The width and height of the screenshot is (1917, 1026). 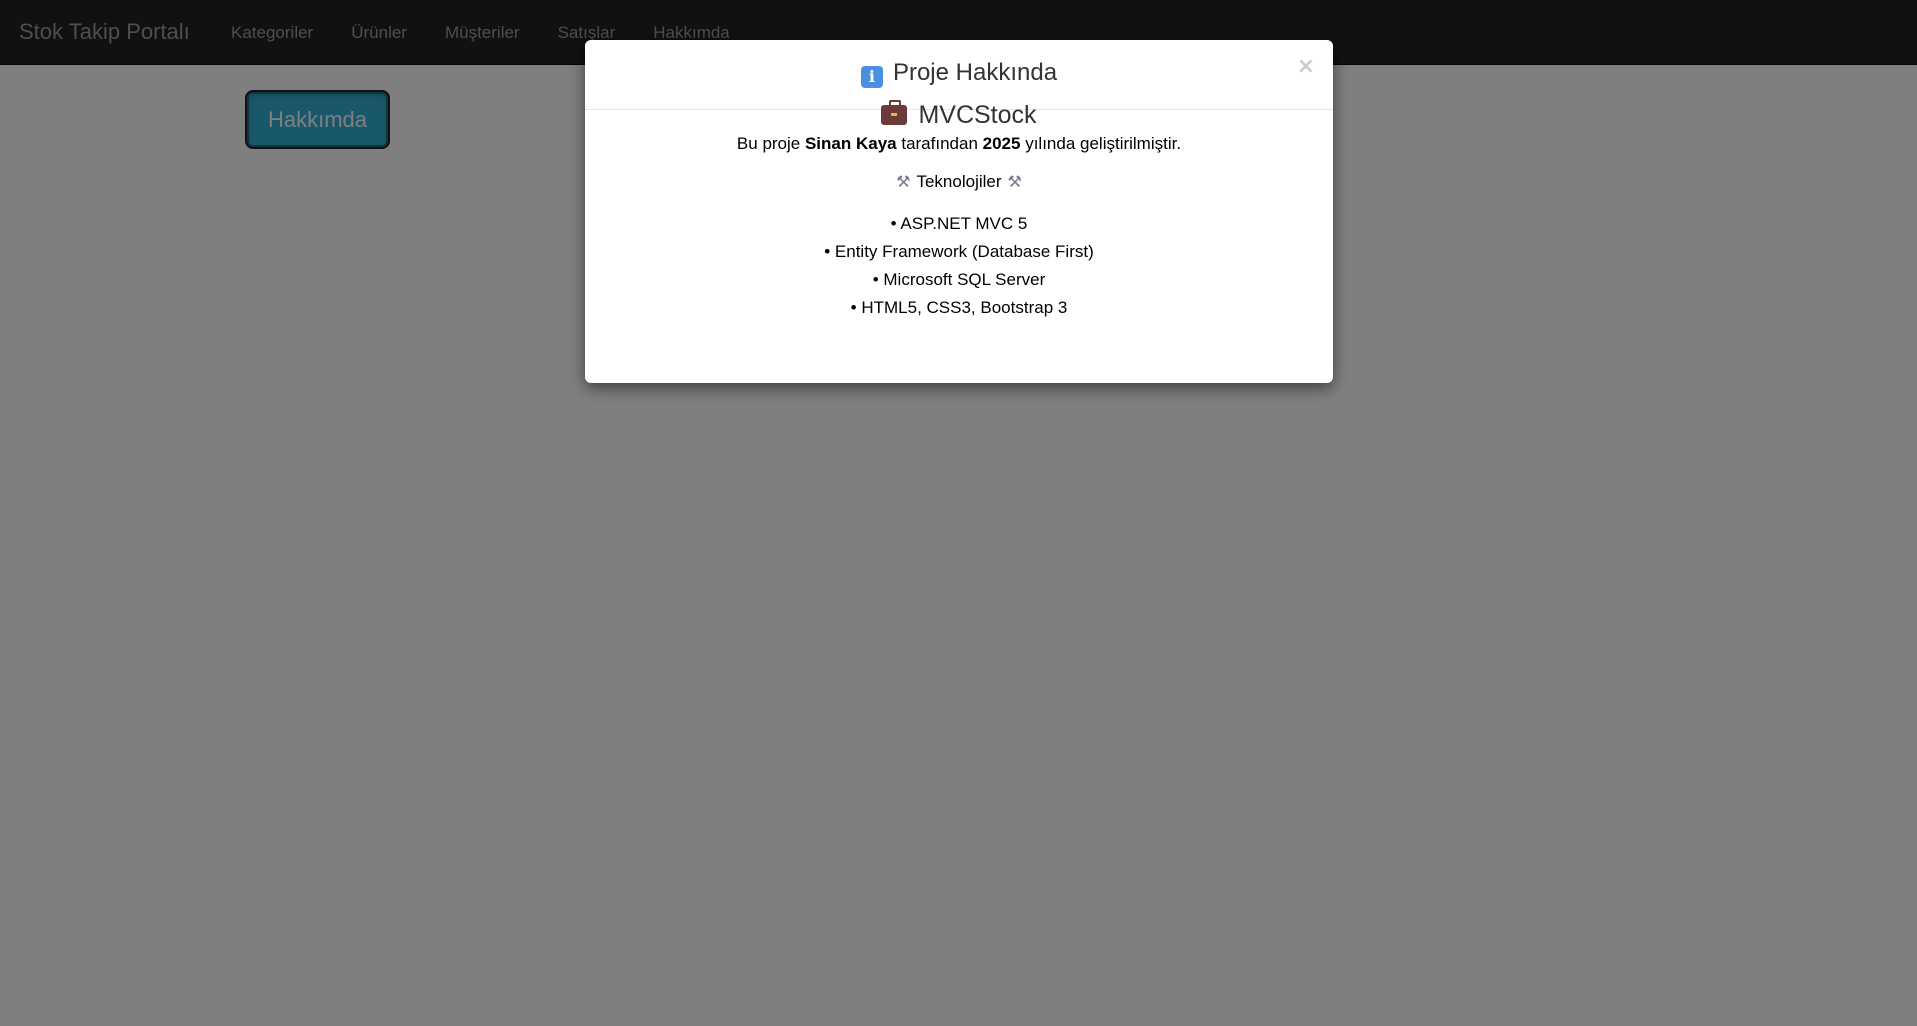 What do you see at coordinates (959, 279) in the screenshot?
I see `tech-item: • Microsoft SQL Server` at bounding box center [959, 279].